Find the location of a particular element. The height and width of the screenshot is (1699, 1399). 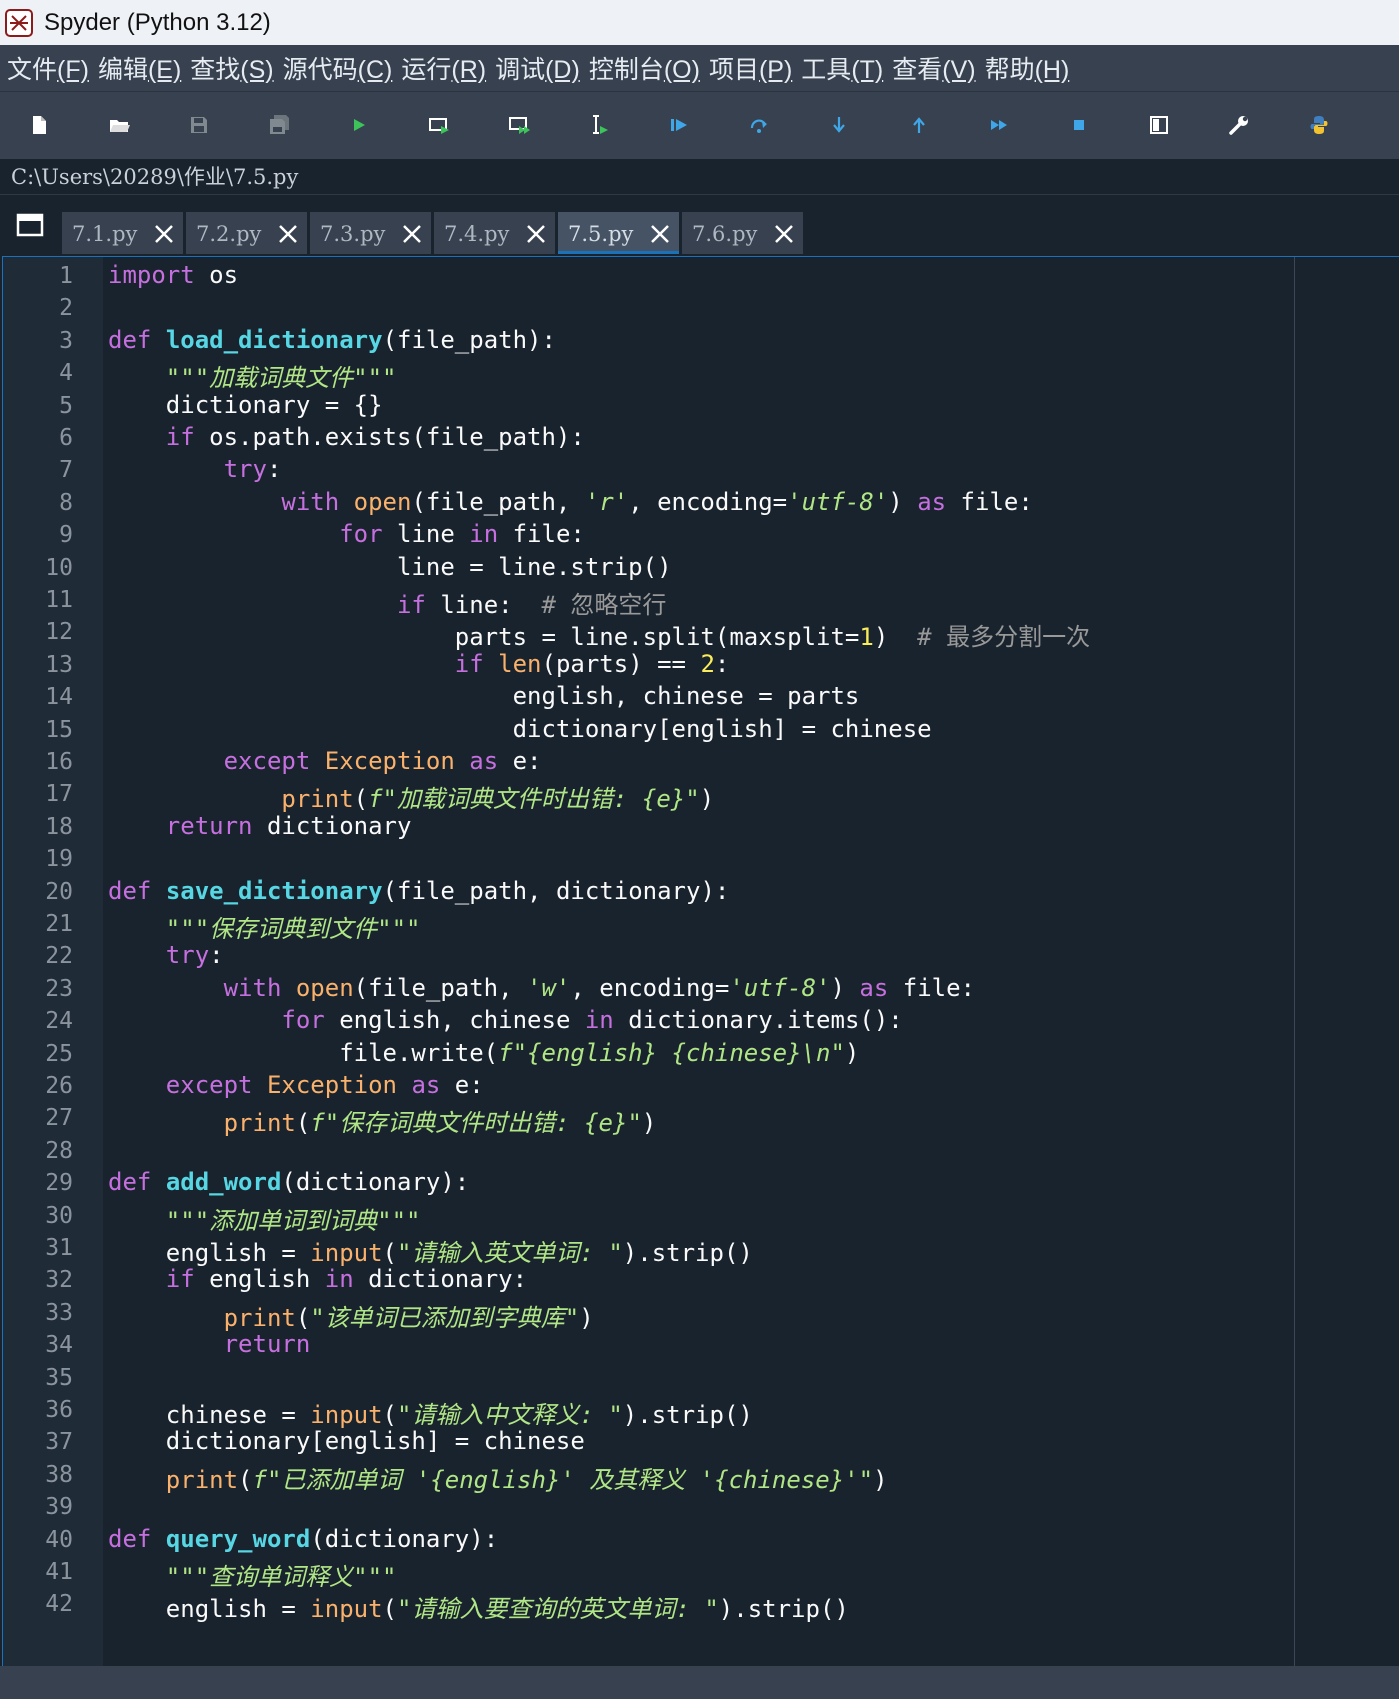

code-token: (file_path): is located at coordinates (469, 339).